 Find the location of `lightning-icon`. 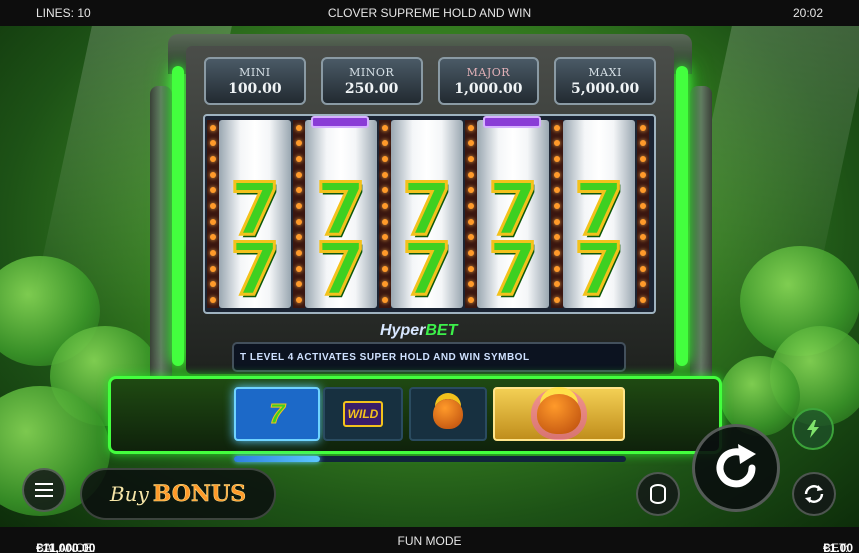

lightning-icon is located at coordinates (813, 429).